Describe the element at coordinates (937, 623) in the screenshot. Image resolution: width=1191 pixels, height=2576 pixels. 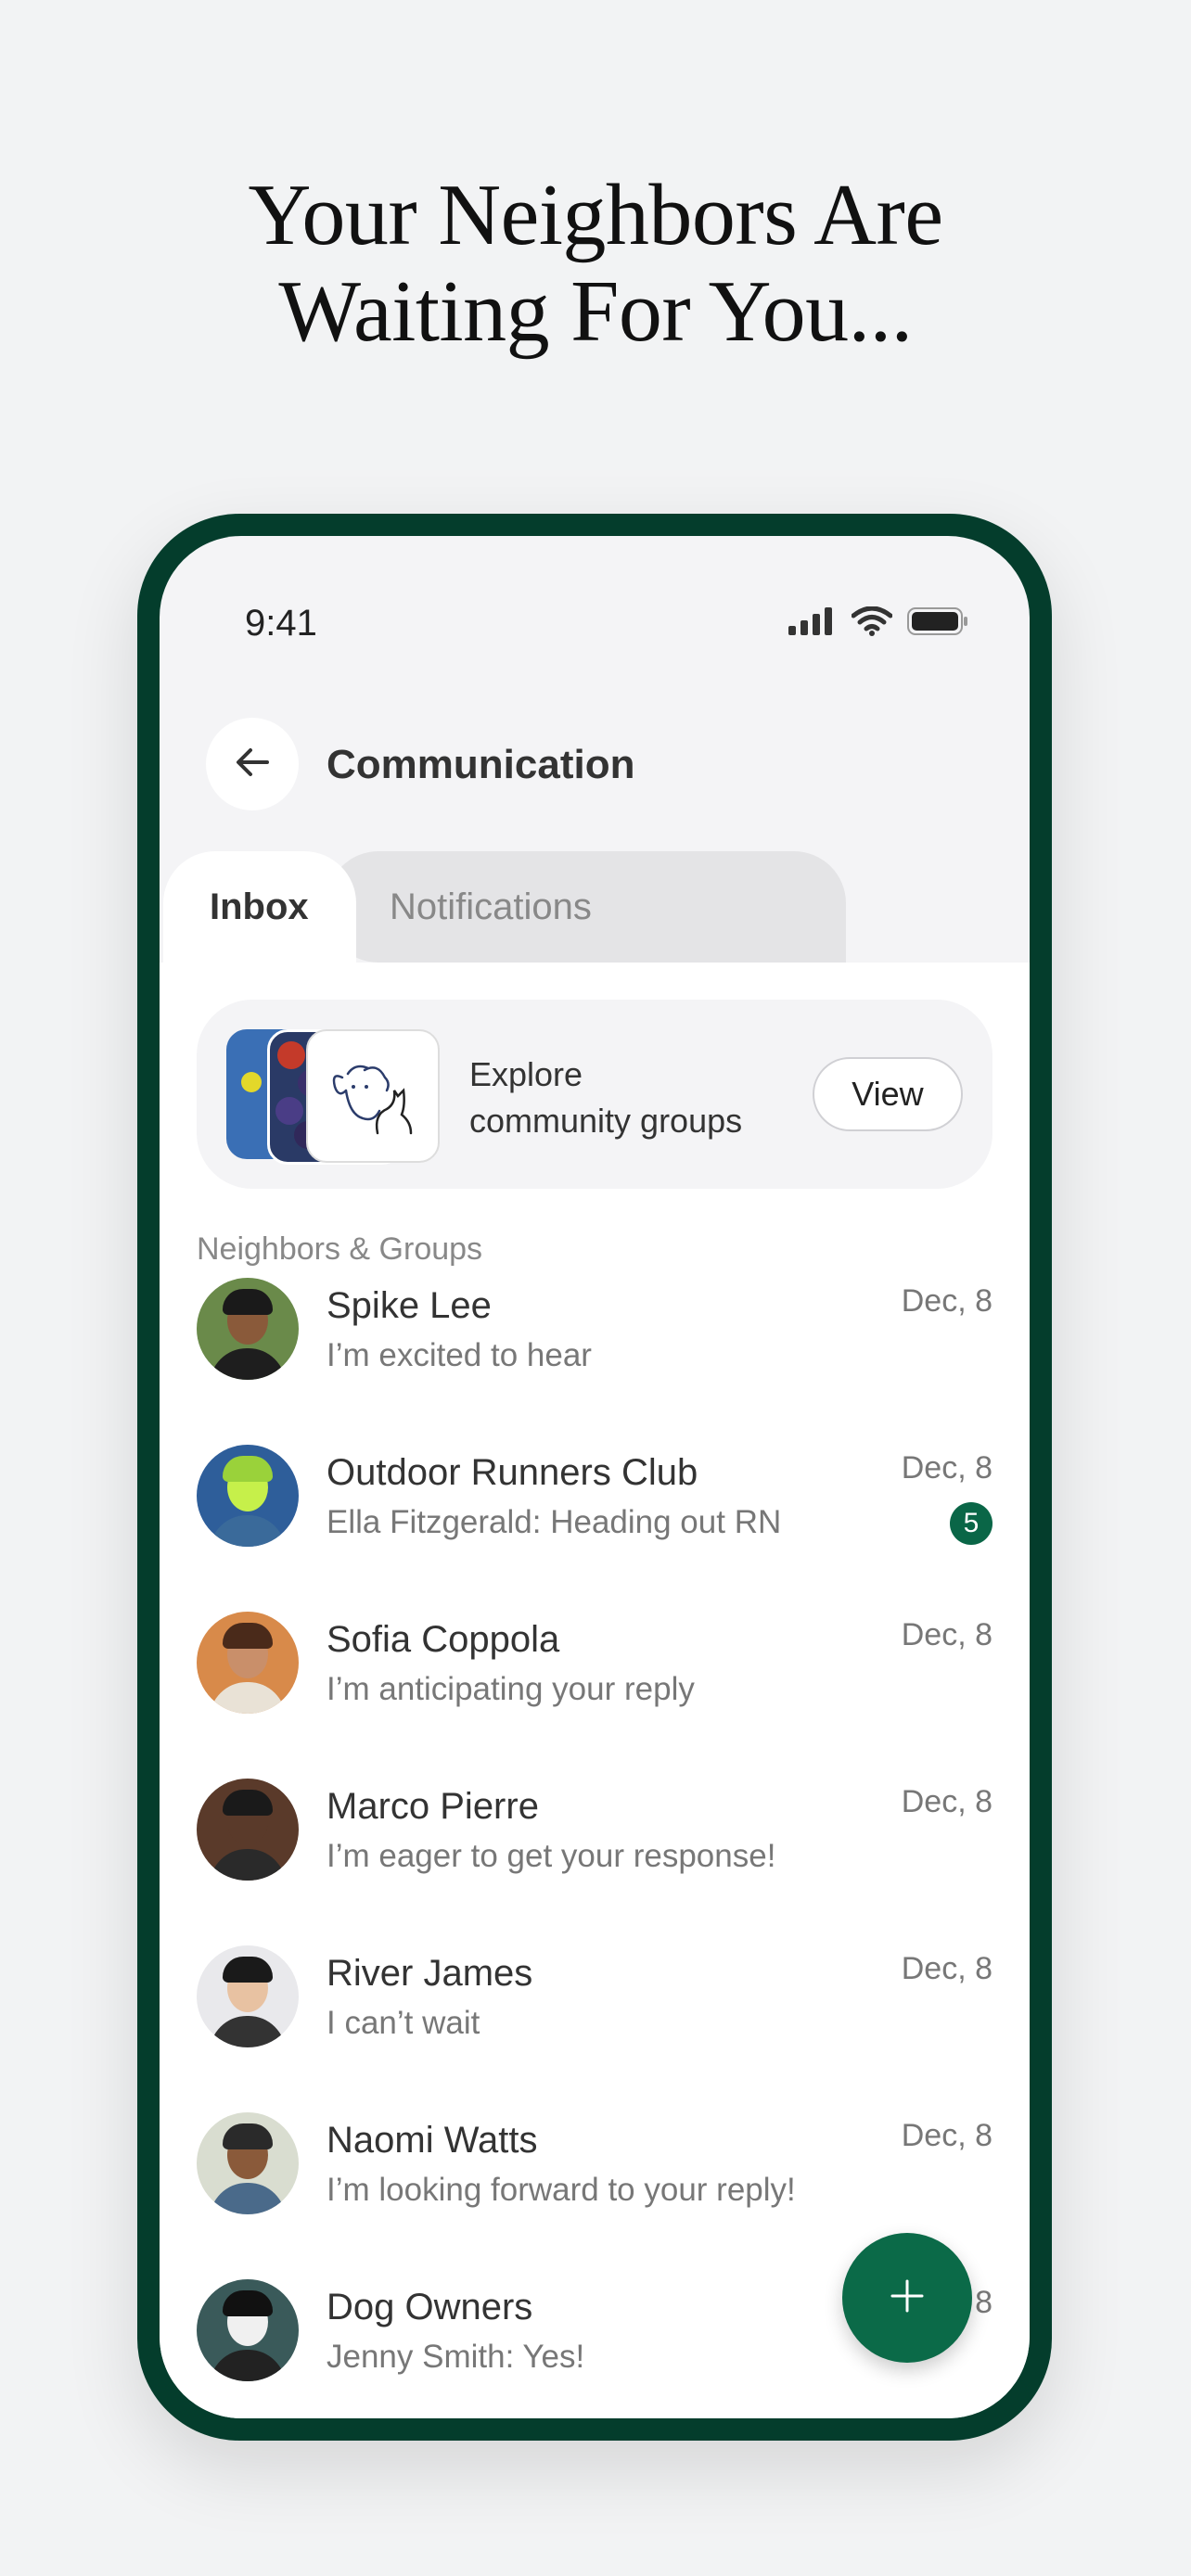
I see `battery-icon` at that location.